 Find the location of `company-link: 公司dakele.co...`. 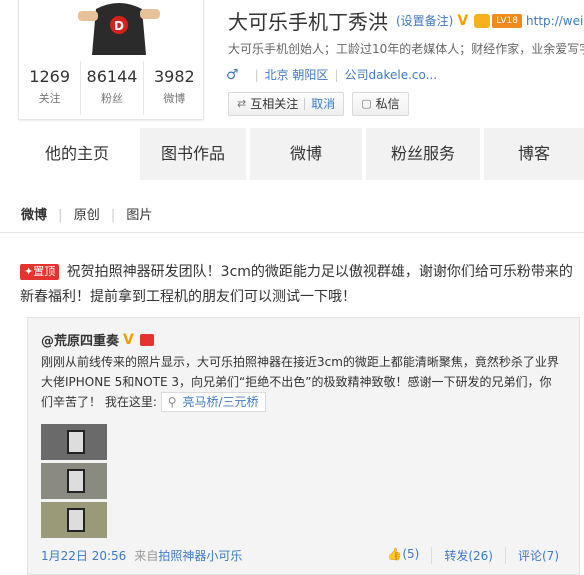

company-link: 公司dakele.co... is located at coordinates (390, 74).